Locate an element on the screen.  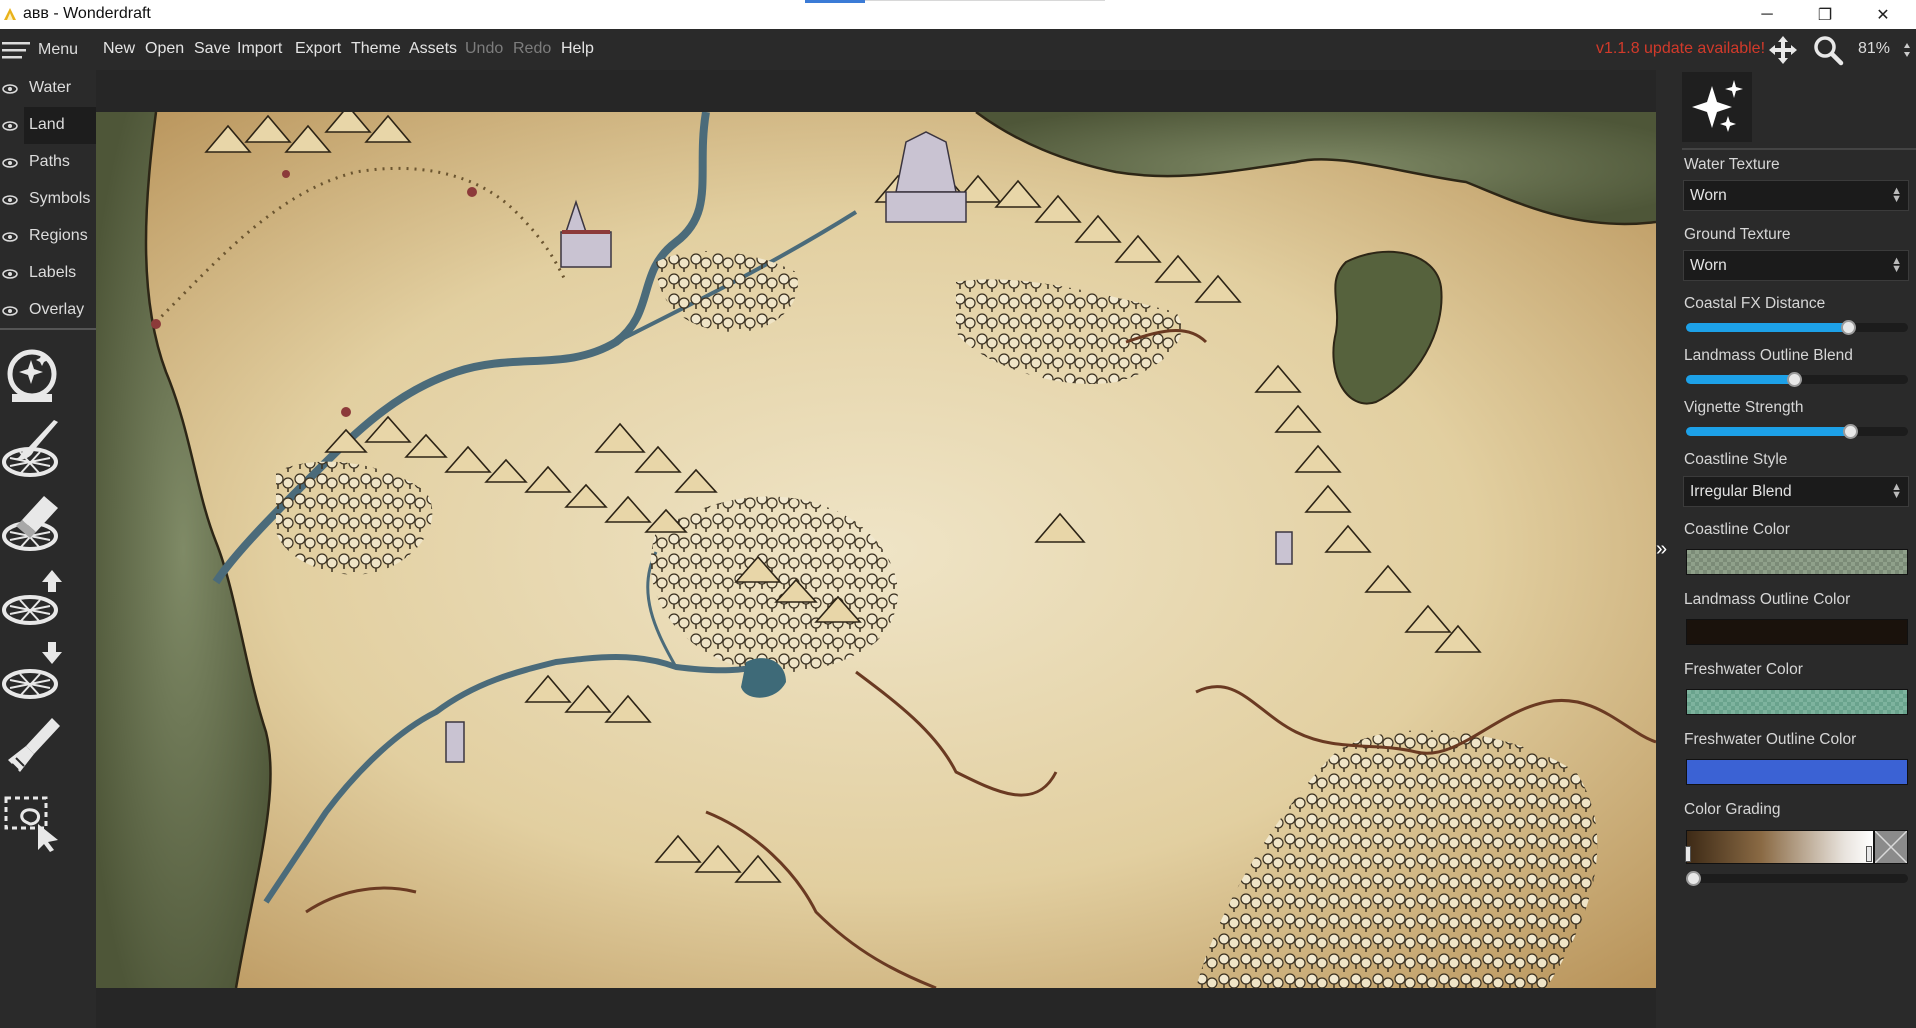
menu-help: Help is located at coordinates (577, 49).